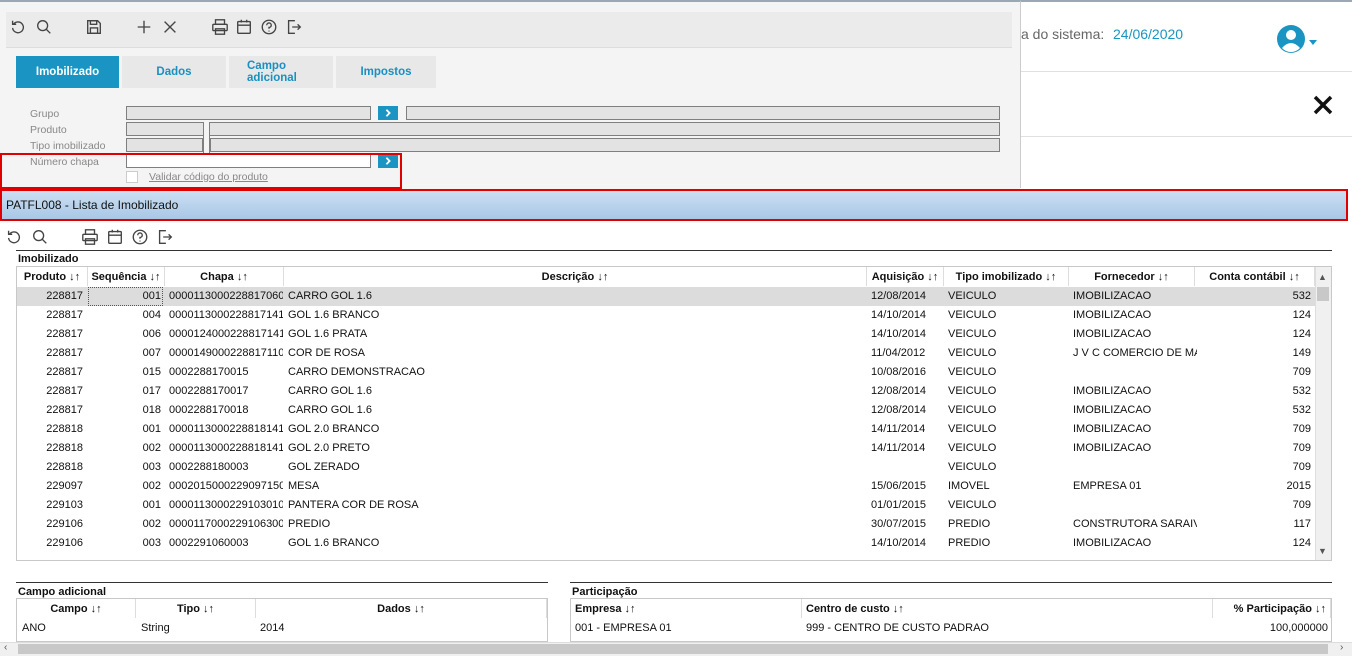 Image resolution: width=1352 pixels, height=656 pixels. I want to click on scroll-up-icon: ▲, so click(1322, 277).